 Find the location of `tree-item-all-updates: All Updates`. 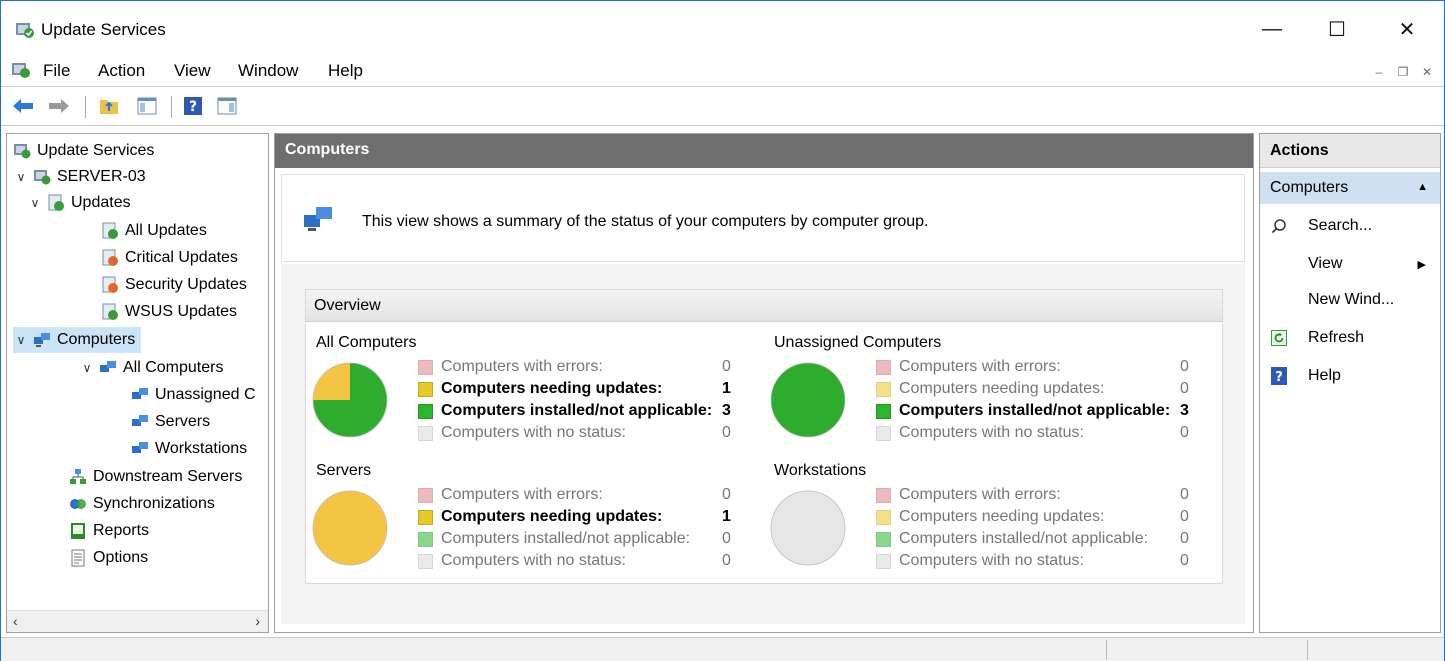

tree-item-all-updates: All Updates is located at coordinates (154, 231).